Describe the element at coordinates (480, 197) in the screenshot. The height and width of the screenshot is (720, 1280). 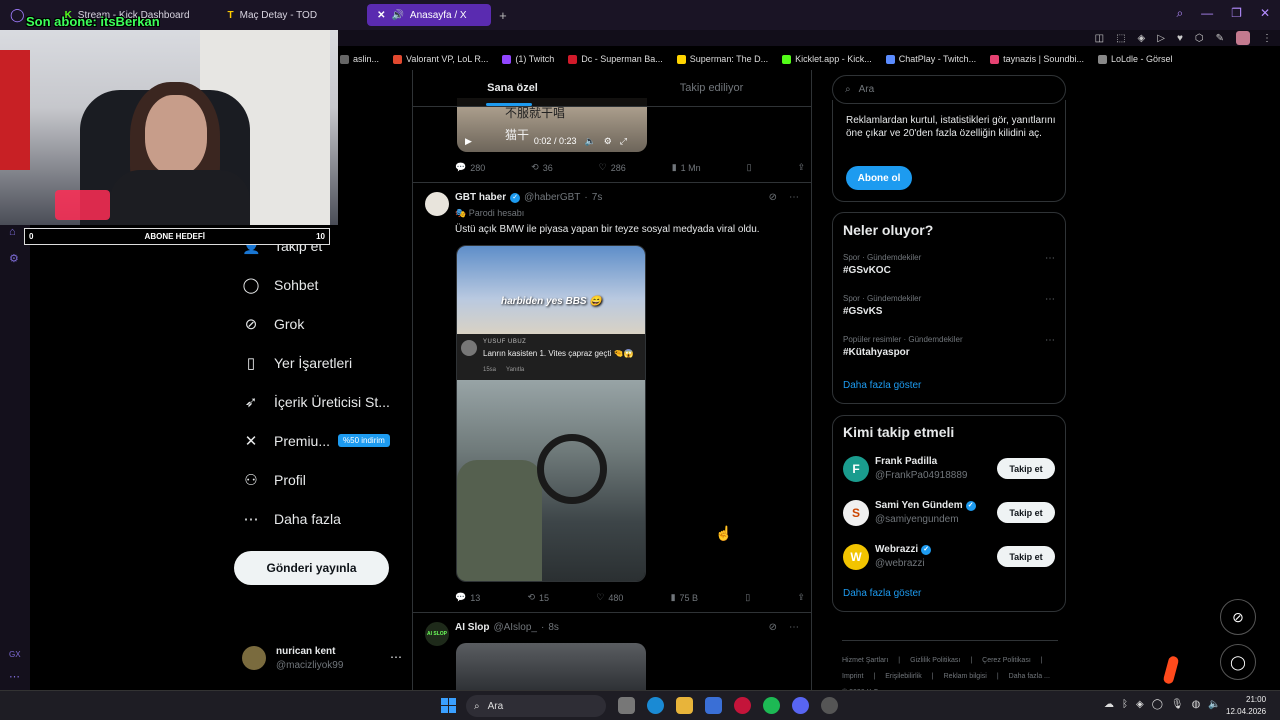
I see `author-name: GBT haber` at that location.